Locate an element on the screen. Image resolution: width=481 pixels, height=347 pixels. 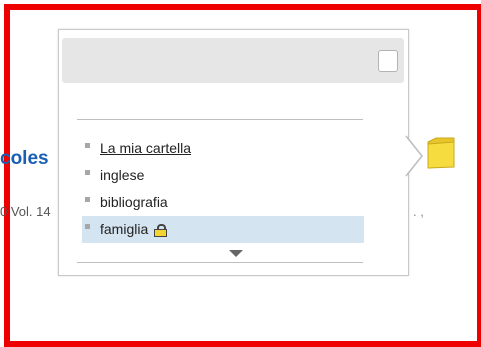
scroll-down-icon is located at coordinates (236, 253).